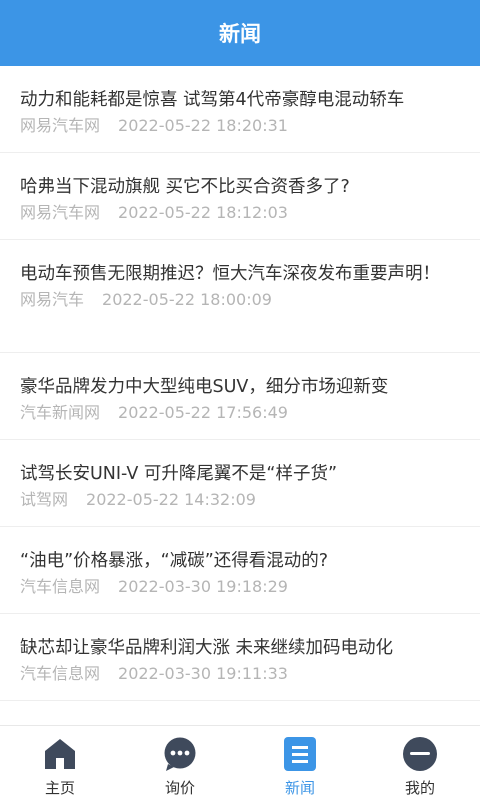 The image size is (480, 800). I want to click on news-time: 2022-05-22 17:56:49, so click(203, 412).